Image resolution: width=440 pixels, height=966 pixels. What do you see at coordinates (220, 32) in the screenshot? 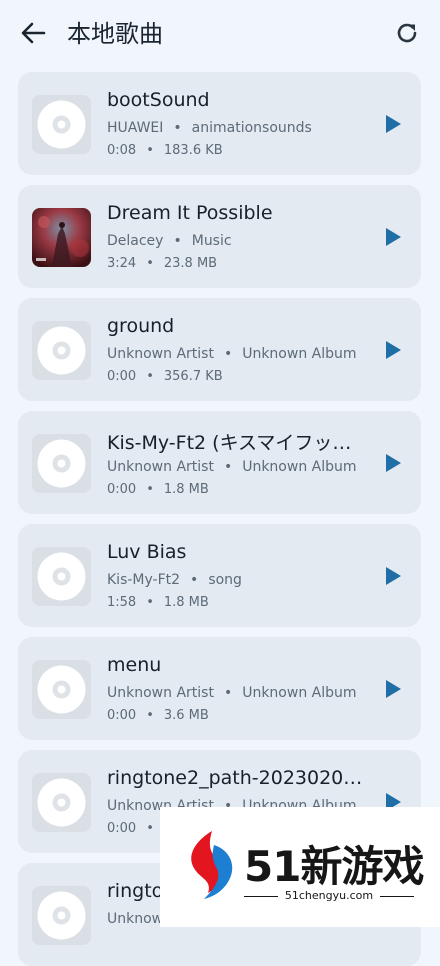
I see `top-bar: 本地歌曲` at bounding box center [220, 32].